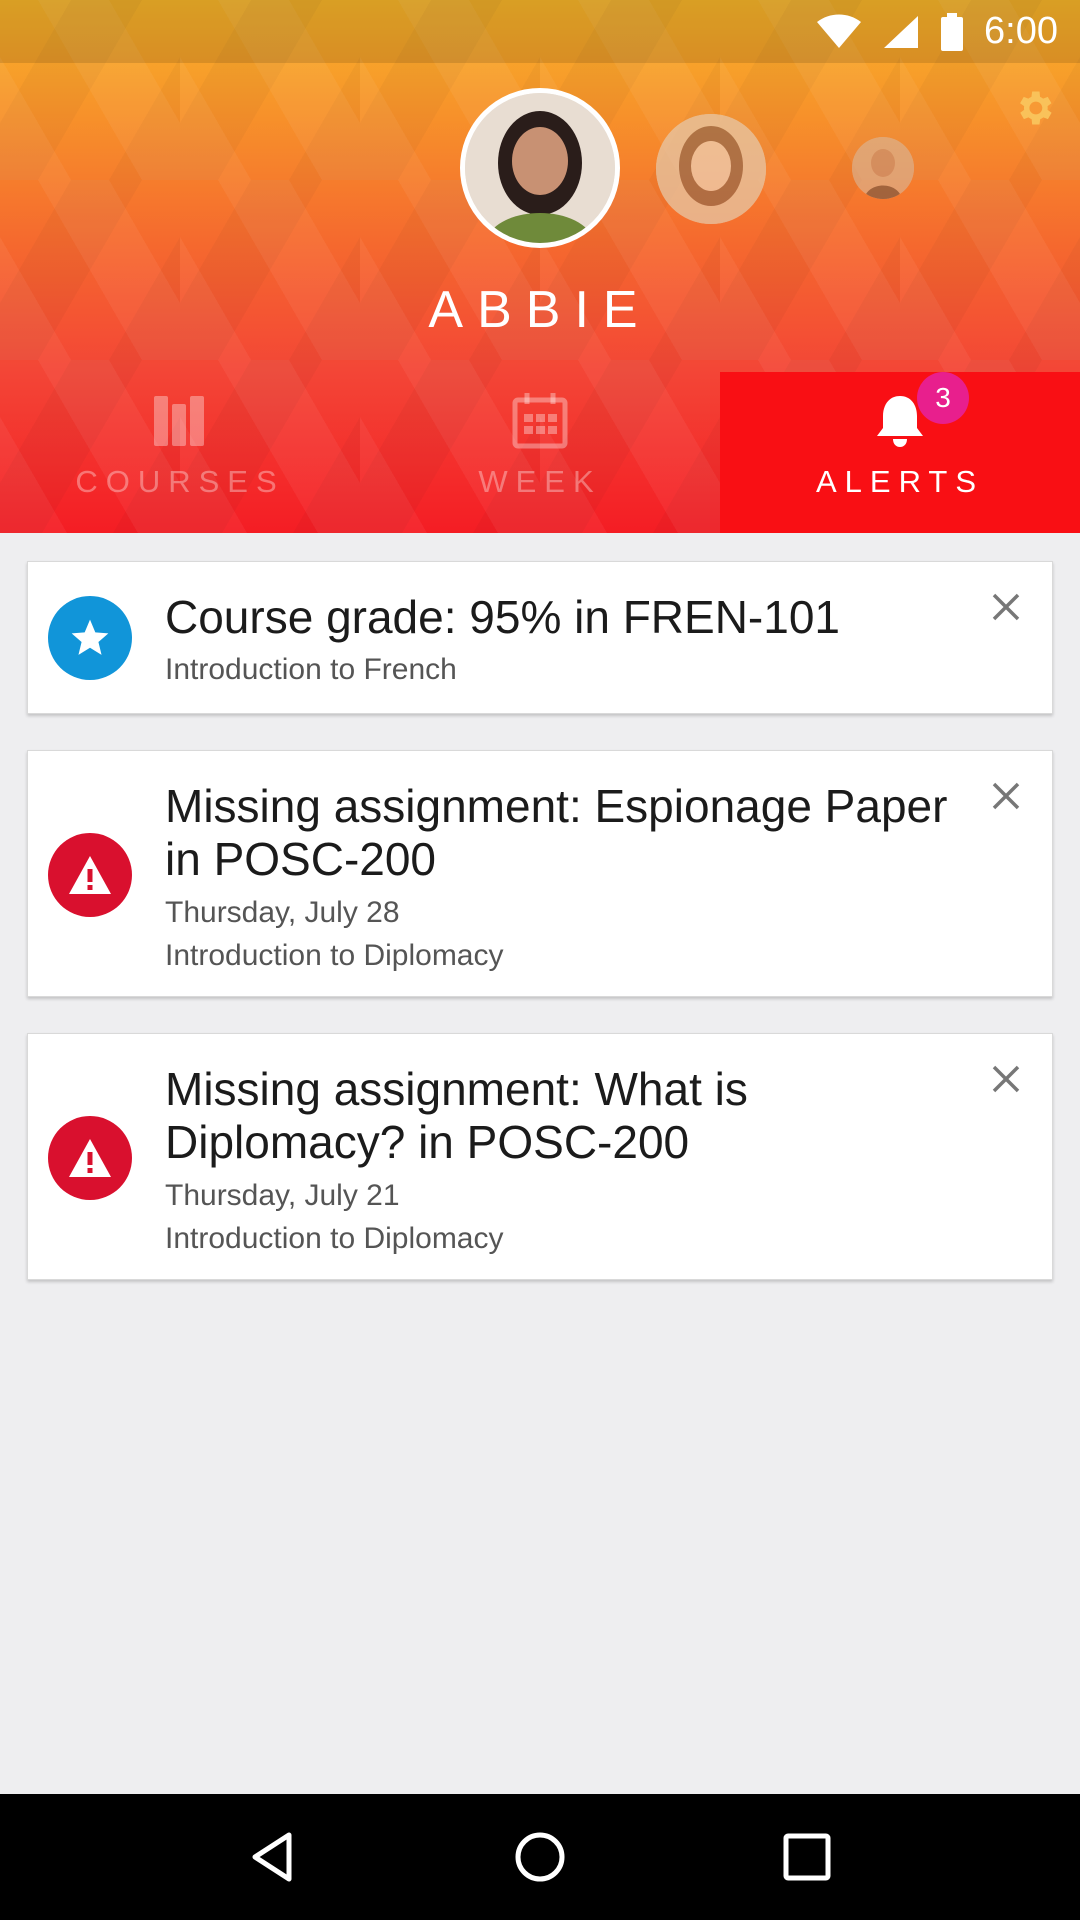 The width and height of the screenshot is (1080, 1920). I want to click on battery-icon, so click(952, 31).